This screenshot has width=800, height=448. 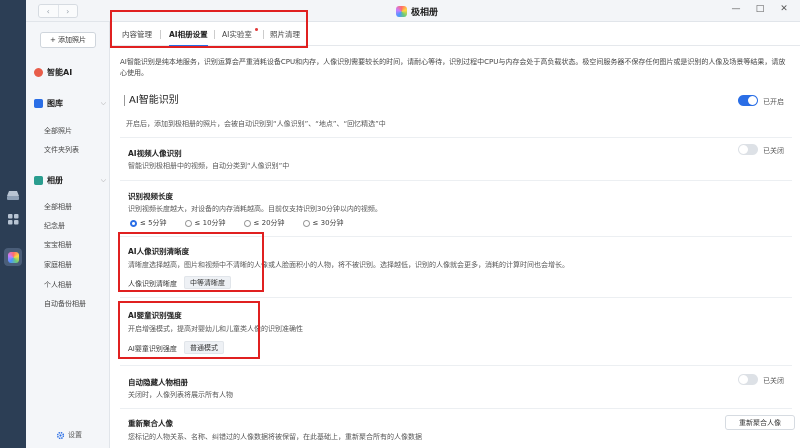 What do you see at coordinates (58, 245) in the screenshot?
I see `sidebar-item-baby: 宝宝相册` at bounding box center [58, 245].